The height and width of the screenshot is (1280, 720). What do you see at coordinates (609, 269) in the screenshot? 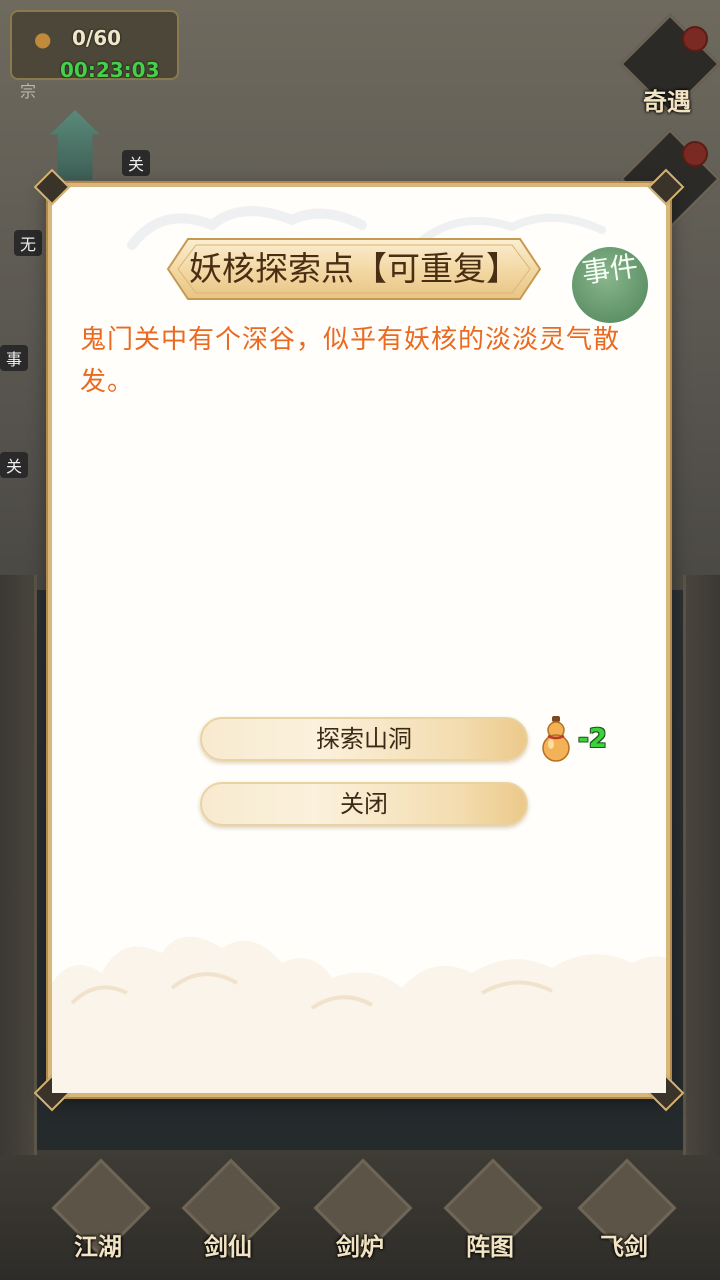
I see `seal-text: 事件` at bounding box center [609, 269].